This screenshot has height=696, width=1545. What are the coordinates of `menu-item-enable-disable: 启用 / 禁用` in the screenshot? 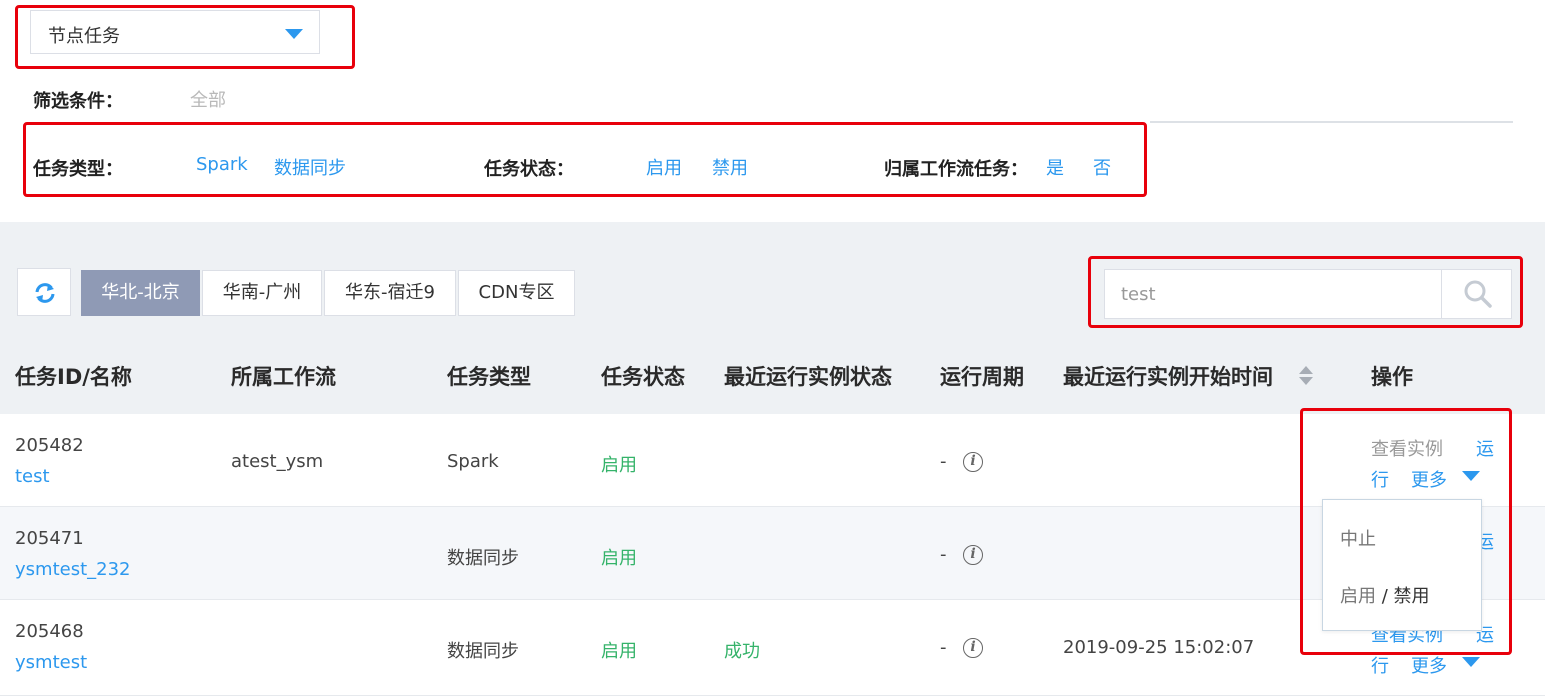 It's located at (1385, 595).